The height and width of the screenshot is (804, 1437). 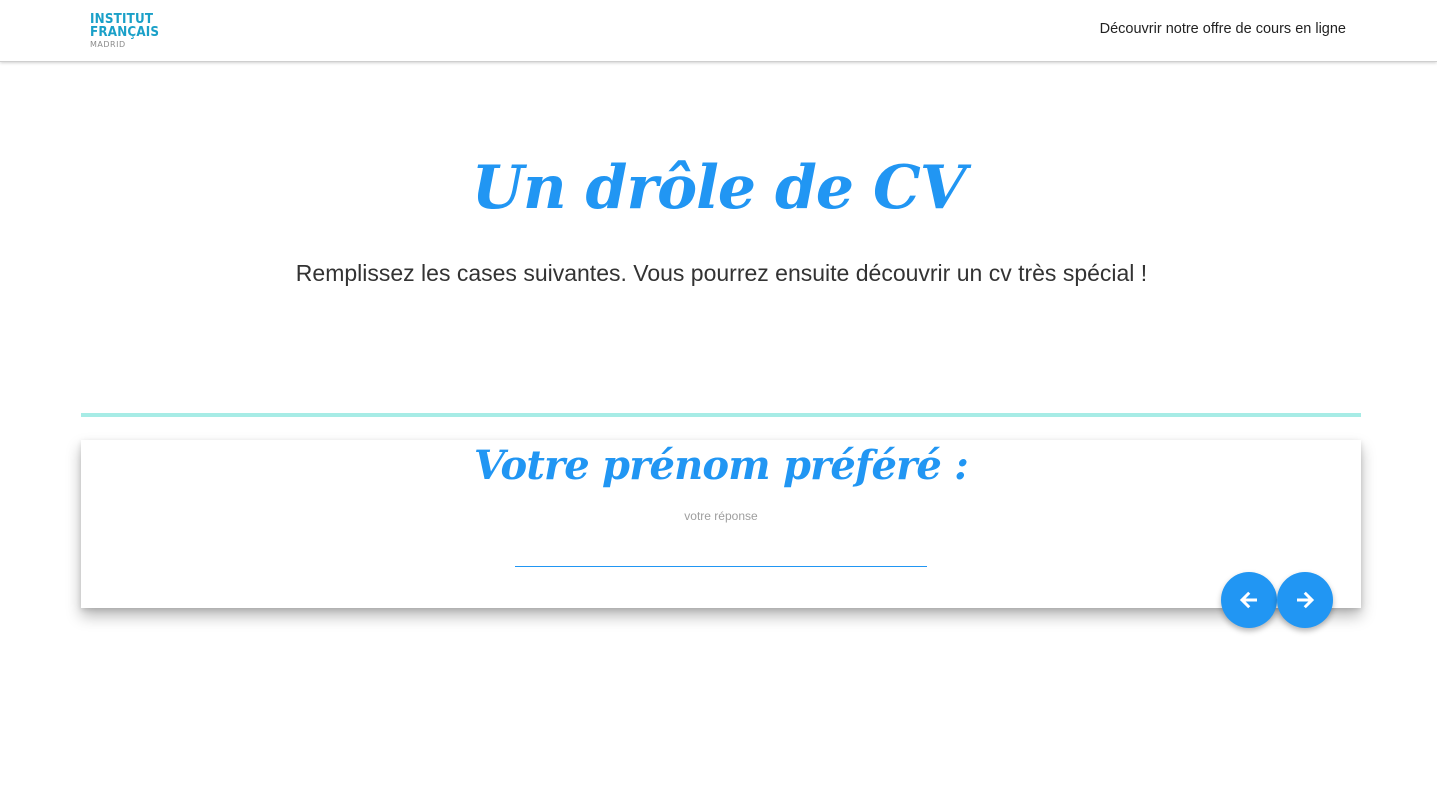 I want to click on arrow-left-icon, so click(x=1248, y=600).